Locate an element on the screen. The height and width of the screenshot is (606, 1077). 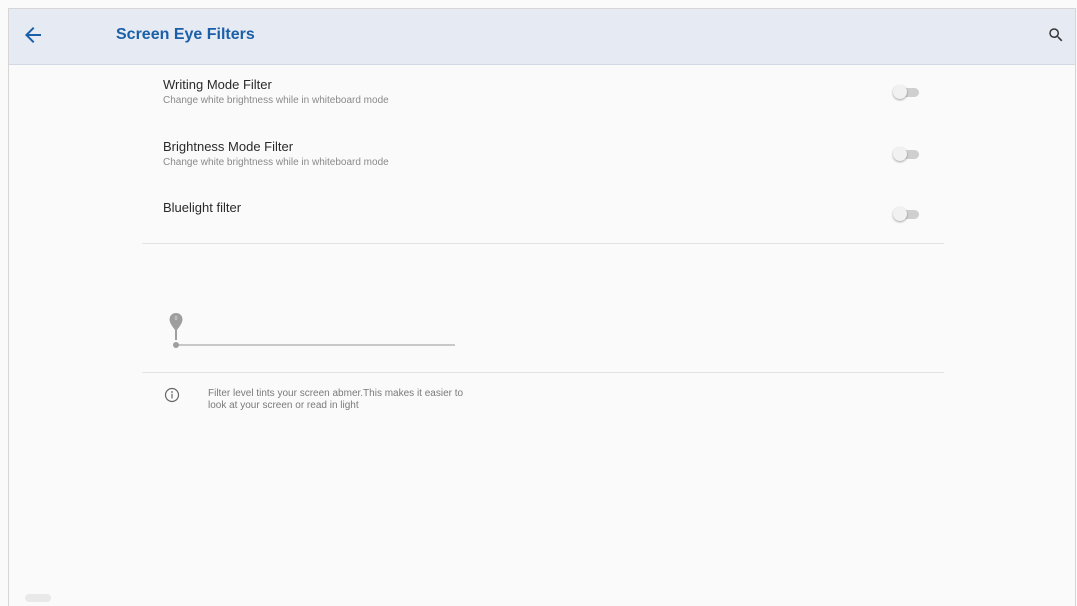
slider-thumb is located at coordinates (176, 345).